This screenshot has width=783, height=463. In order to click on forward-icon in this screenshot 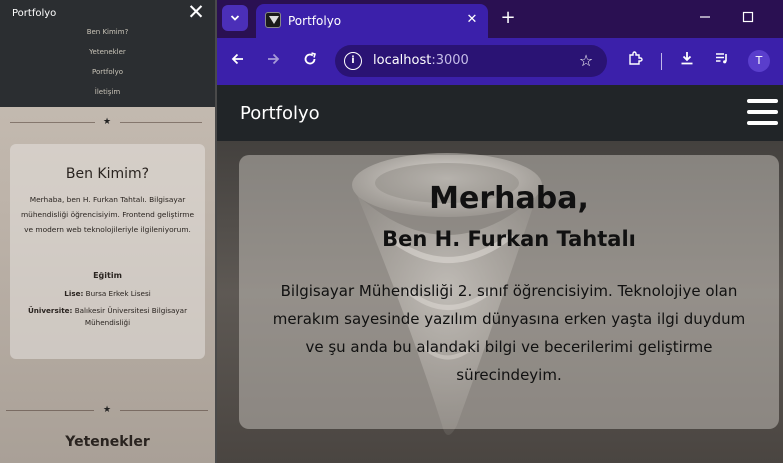, I will do `click(273, 61)`.